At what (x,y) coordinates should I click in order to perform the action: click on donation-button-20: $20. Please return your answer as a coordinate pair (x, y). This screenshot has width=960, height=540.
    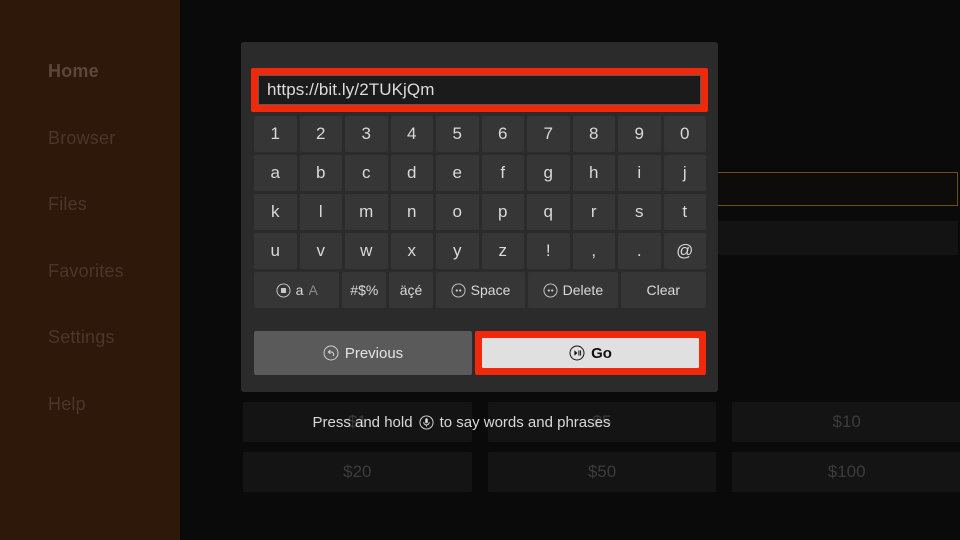
    Looking at the image, I should click on (357, 472).